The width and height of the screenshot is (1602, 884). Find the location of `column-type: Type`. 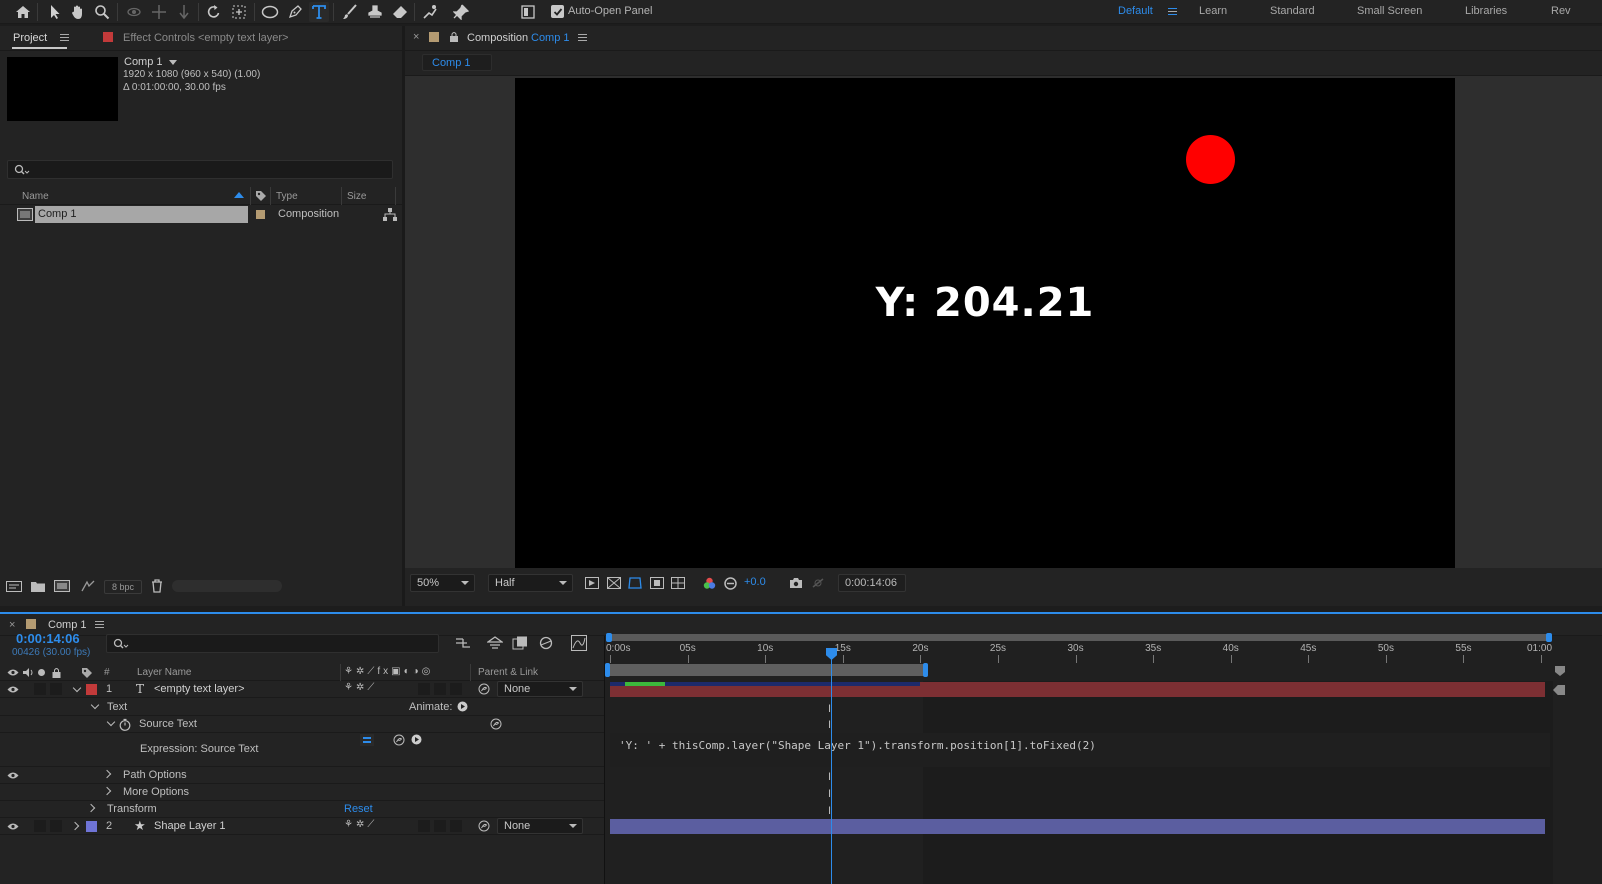

column-type: Type is located at coordinates (287, 196).